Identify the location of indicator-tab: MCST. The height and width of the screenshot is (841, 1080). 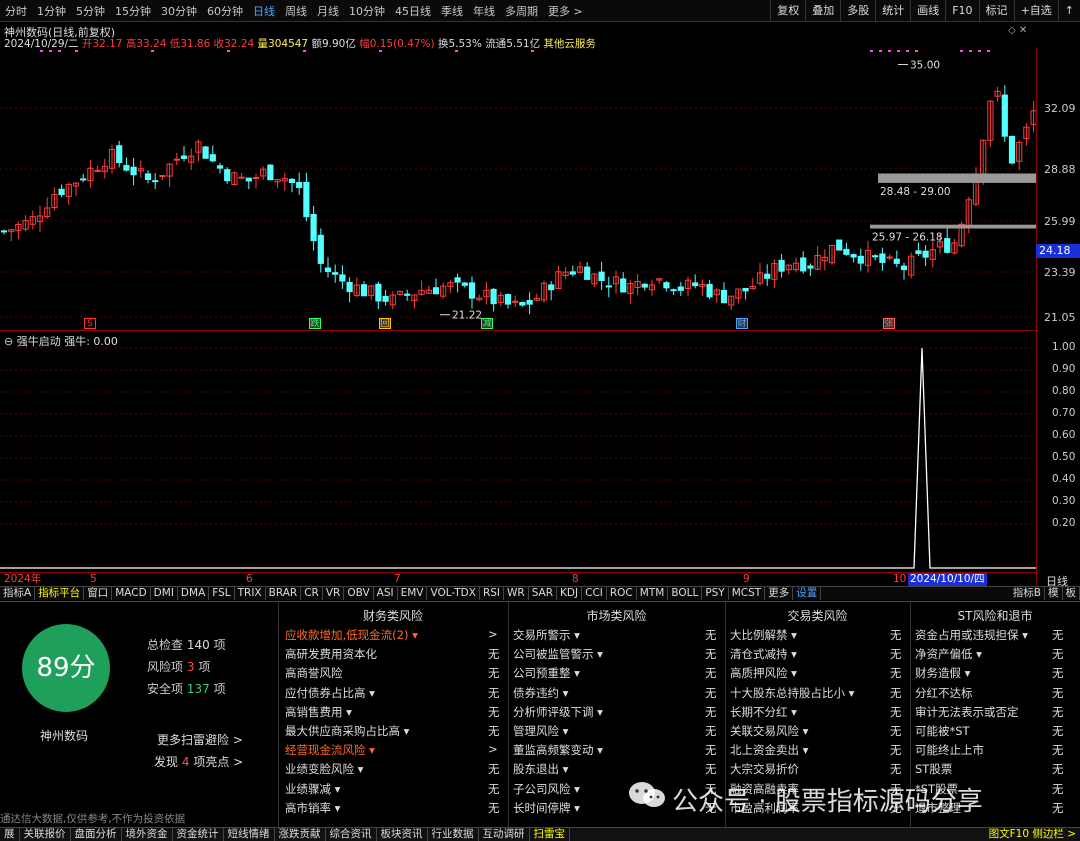
(747, 593).